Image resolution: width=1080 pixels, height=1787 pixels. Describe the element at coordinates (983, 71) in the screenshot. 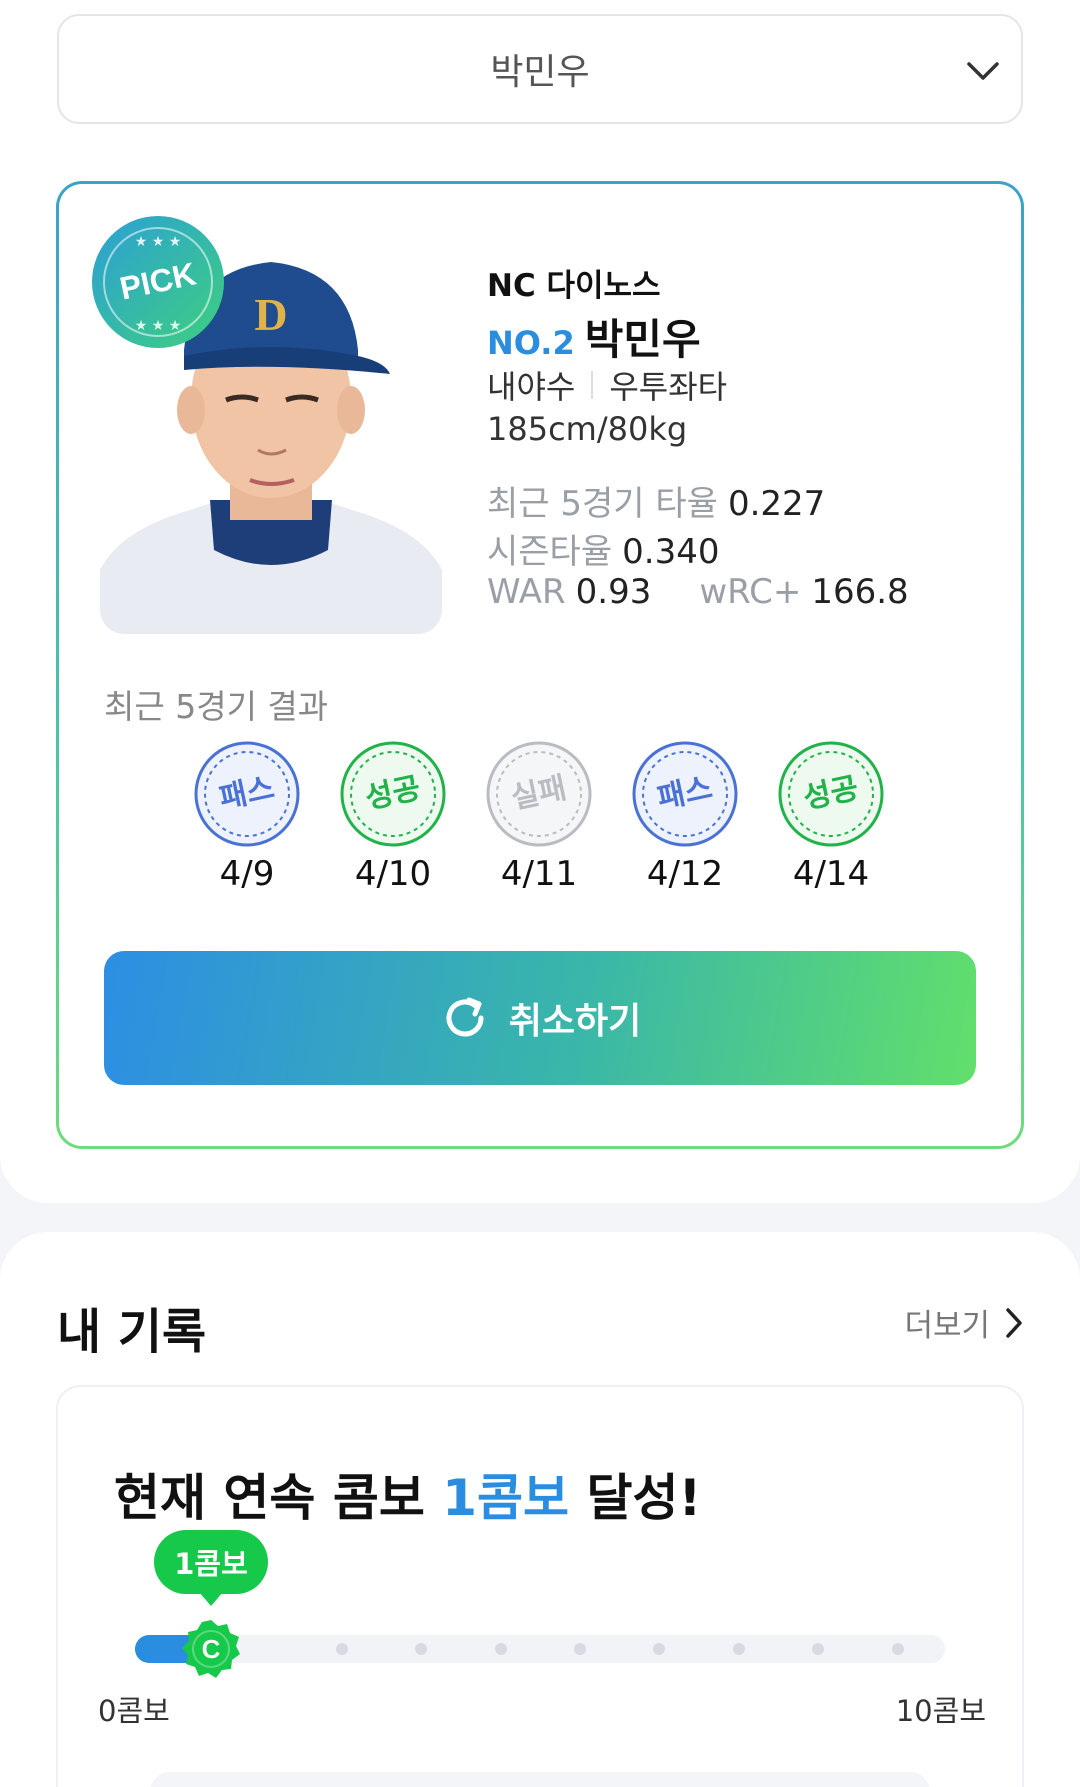

I see `chevron-down-icon` at that location.